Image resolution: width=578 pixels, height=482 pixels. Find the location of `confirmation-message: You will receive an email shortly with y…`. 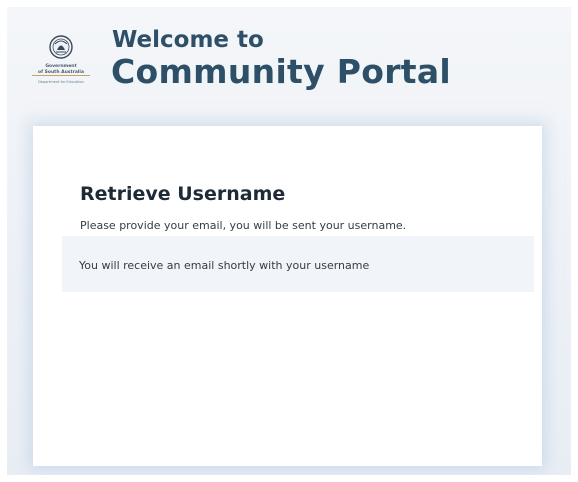

confirmation-message: You will receive an email shortly with y… is located at coordinates (224, 265).